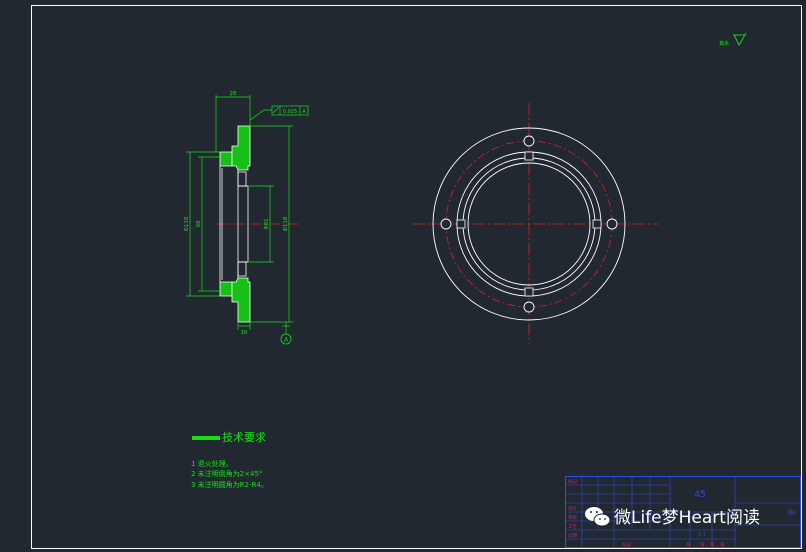 The width and height of the screenshot is (806, 552). Describe the element at coordinates (290, 112) in the screenshot. I see `tolerance-value: 0.025` at that location.